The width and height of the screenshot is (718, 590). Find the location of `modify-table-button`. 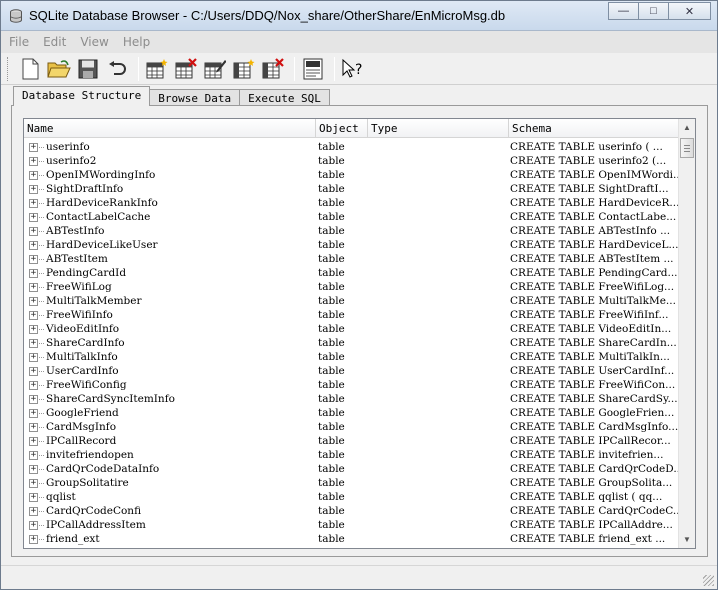

modify-table-button is located at coordinates (215, 69).